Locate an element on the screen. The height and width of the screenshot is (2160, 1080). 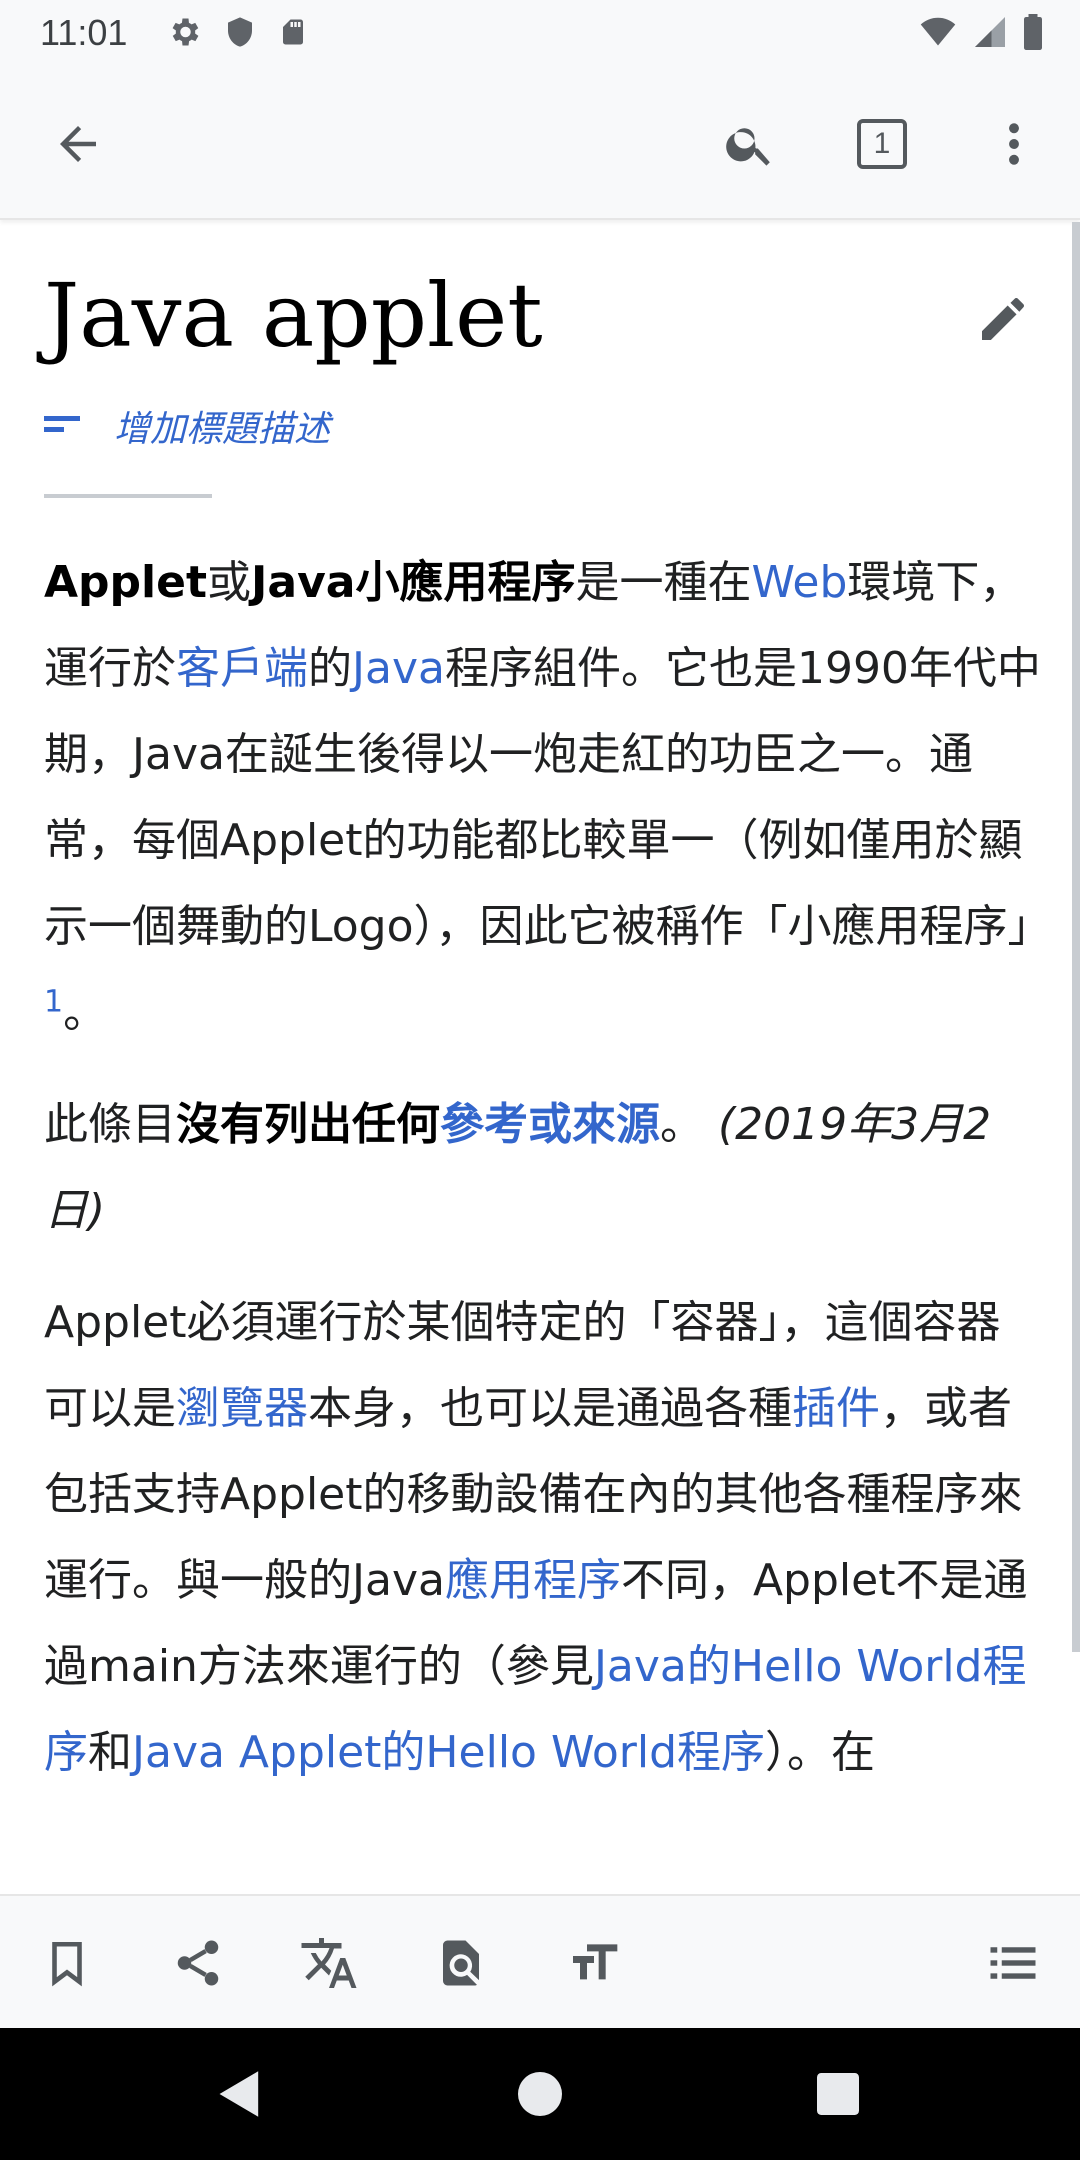
edit-pencil-icon is located at coordinates (1003, 319).